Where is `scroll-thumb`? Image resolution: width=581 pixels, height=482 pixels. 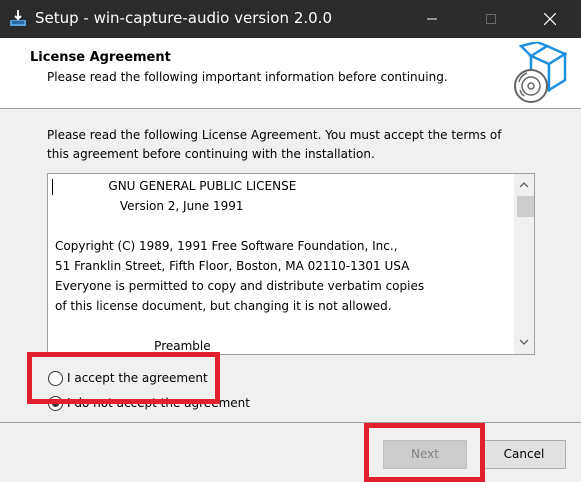 scroll-thumb is located at coordinates (525, 206).